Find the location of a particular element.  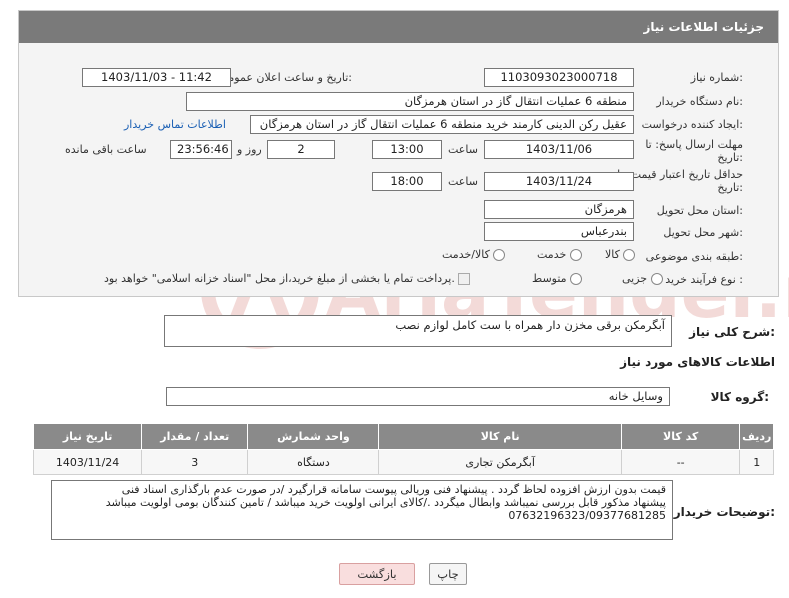

category-option-goods-service: کالا/خدمت is located at coordinates (474, 254).